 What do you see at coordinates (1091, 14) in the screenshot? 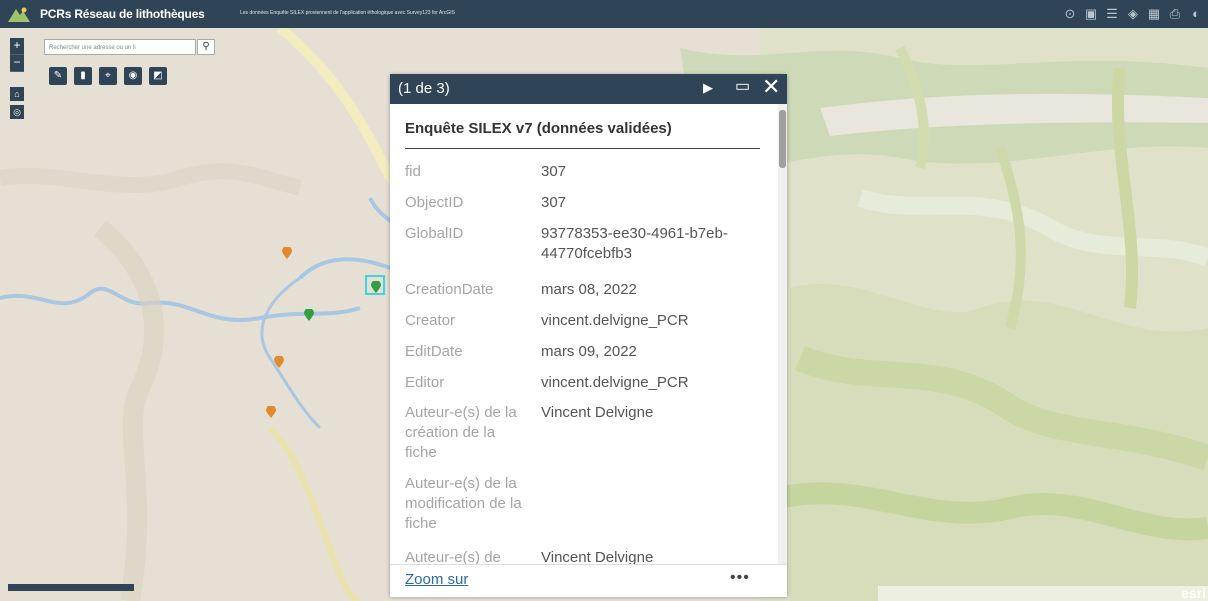
I see `legend-icon: ▣` at bounding box center [1091, 14].